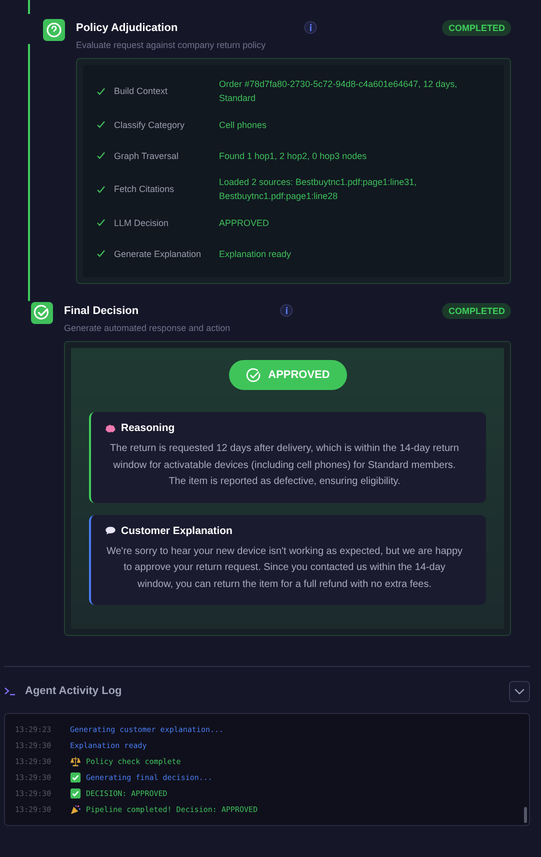 The width and height of the screenshot is (541, 857). I want to click on row-label: Fetch Citations, so click(145, 189).